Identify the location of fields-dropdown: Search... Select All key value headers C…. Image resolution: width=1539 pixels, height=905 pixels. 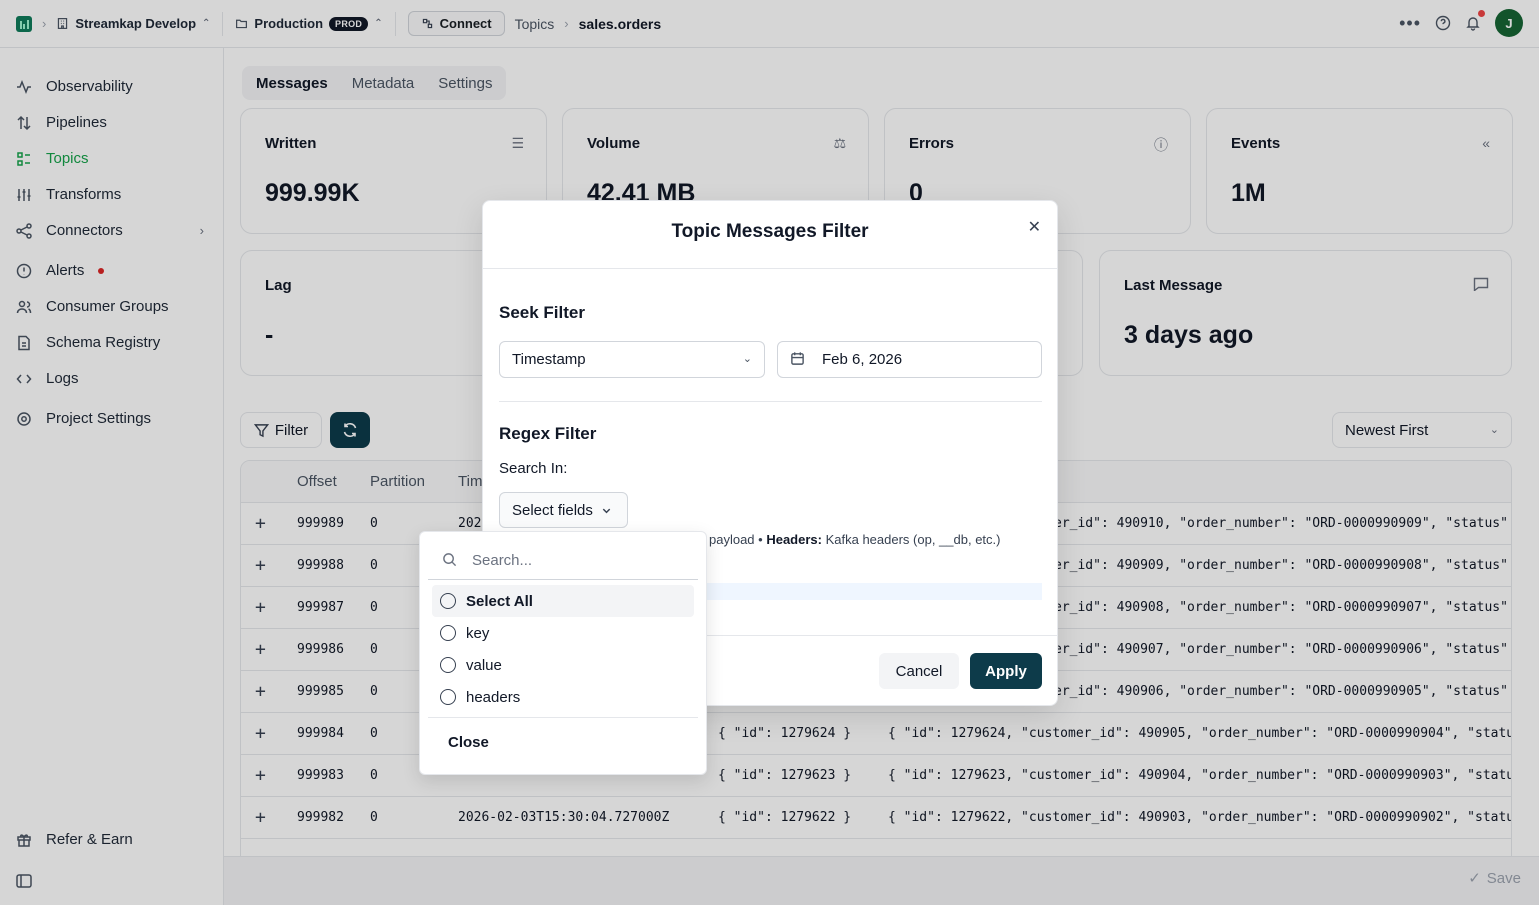
(563, 653).